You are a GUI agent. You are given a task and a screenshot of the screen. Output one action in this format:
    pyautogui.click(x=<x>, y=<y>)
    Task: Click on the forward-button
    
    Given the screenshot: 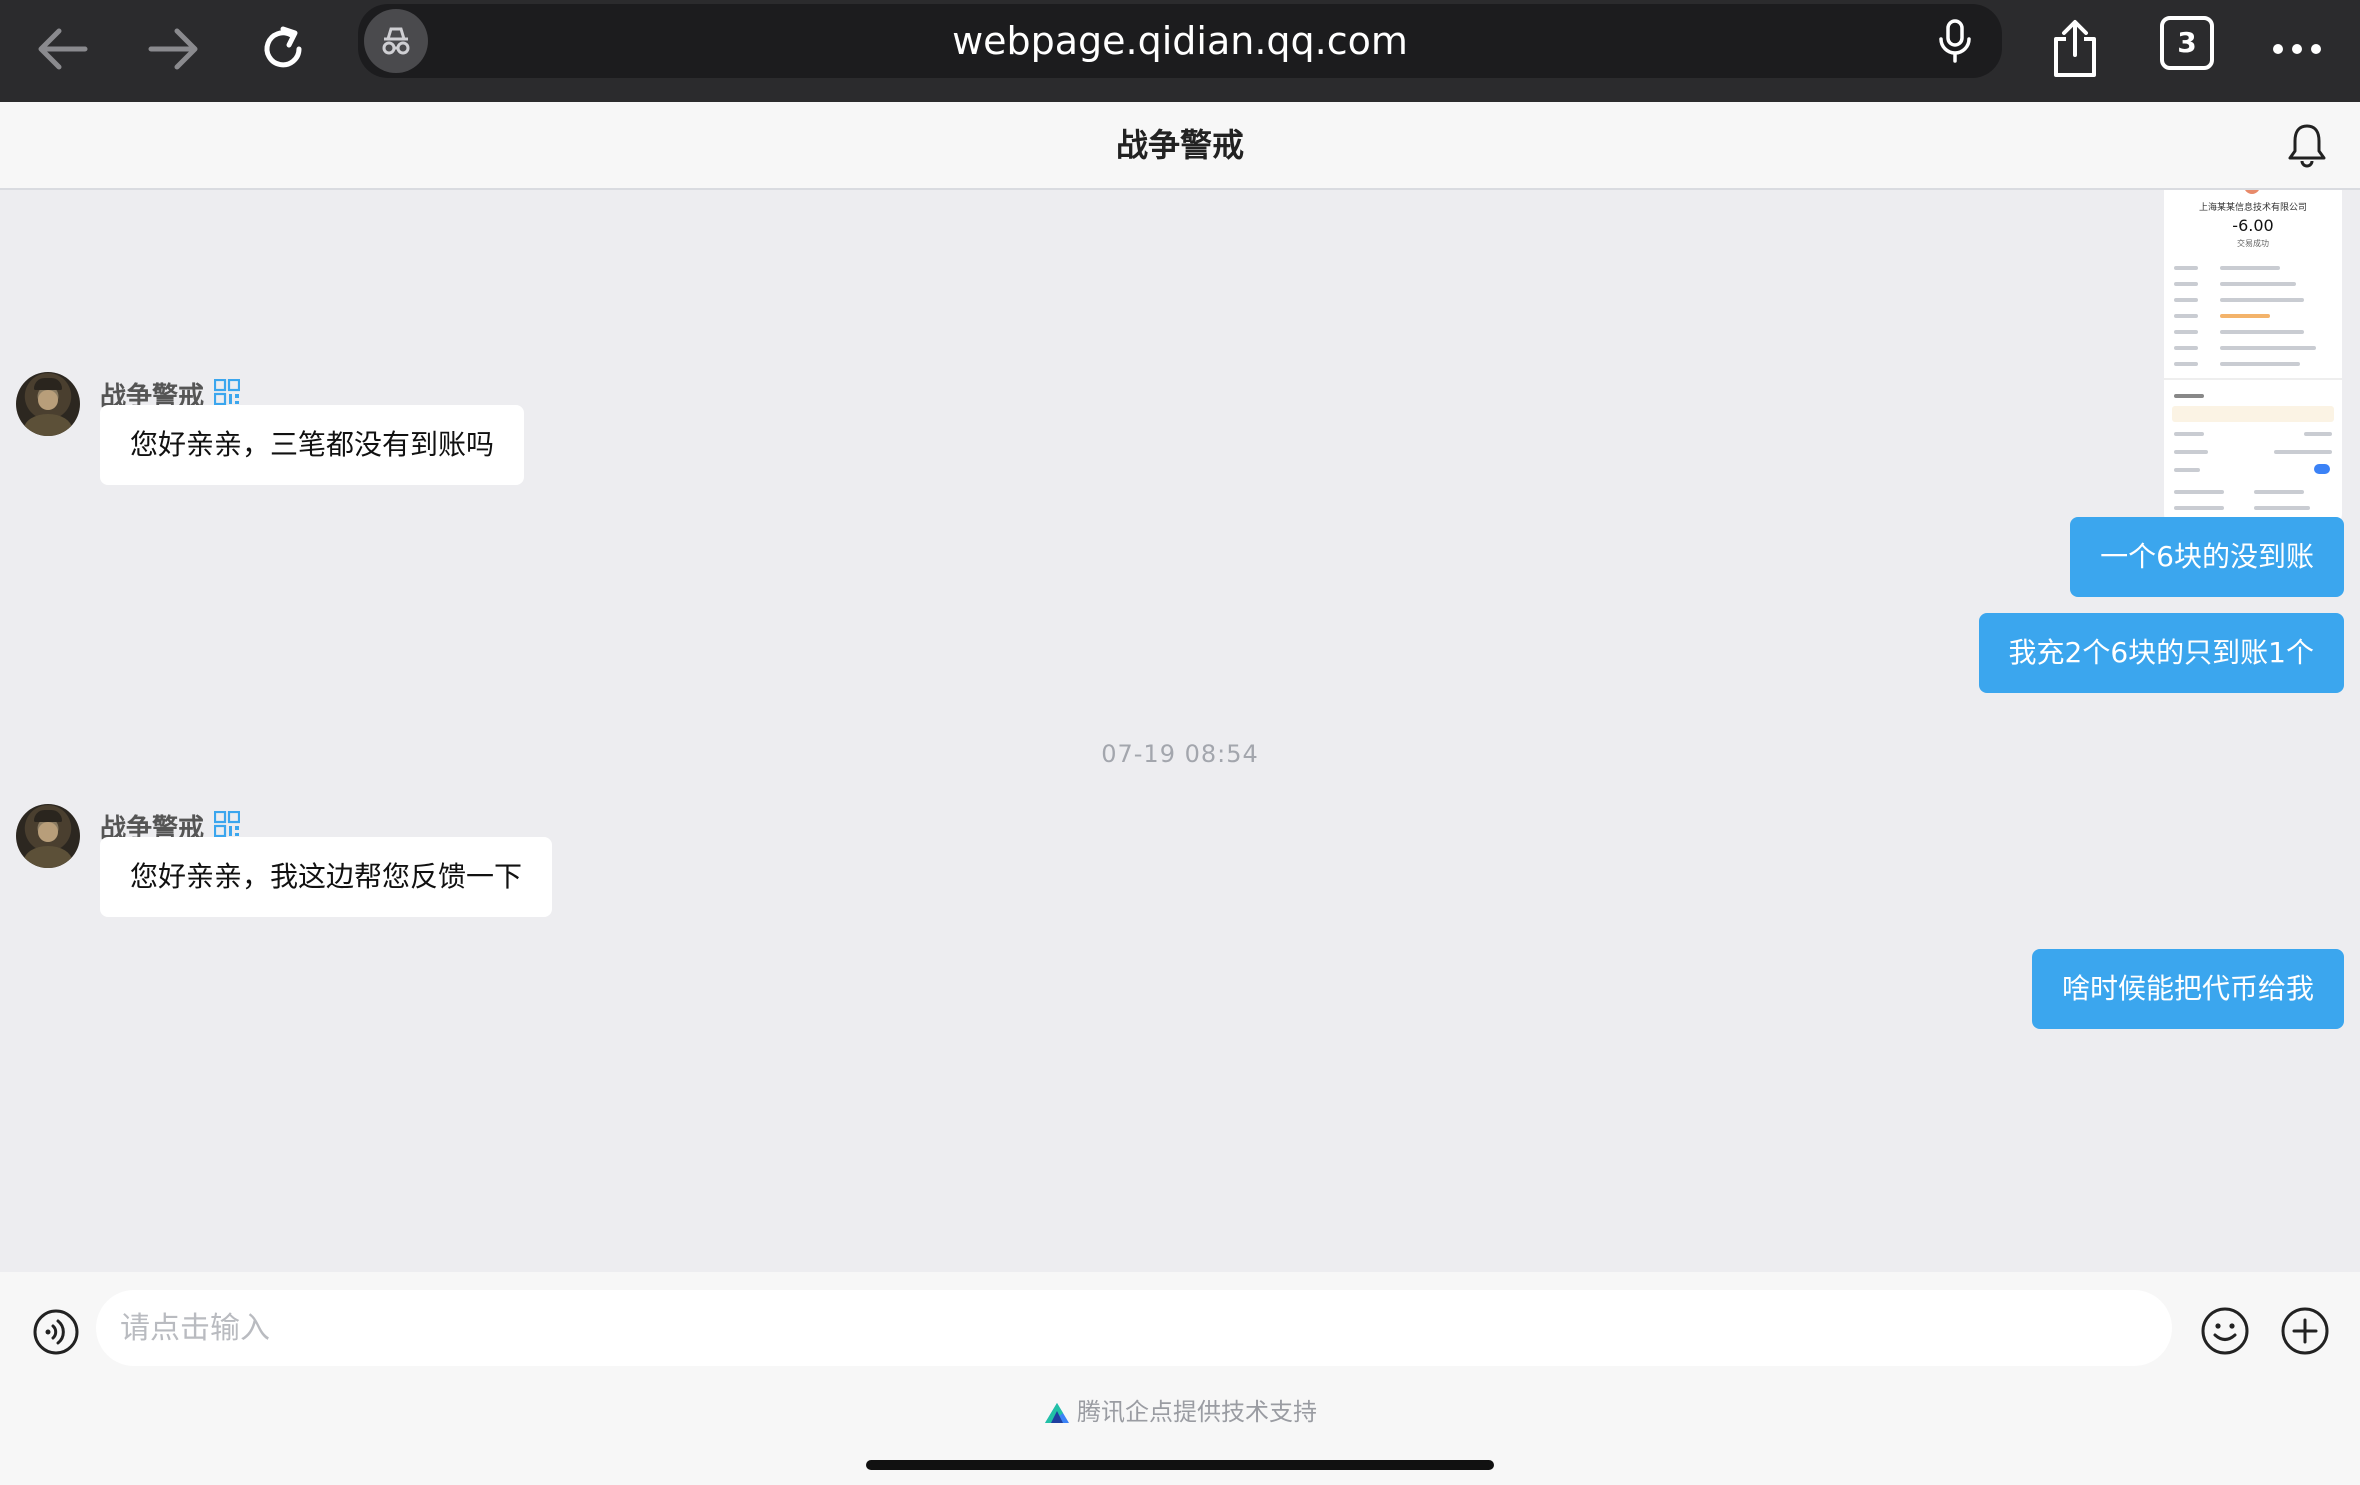 What is the action you would take?
    pyautogui.click(x=173, y=49)
    